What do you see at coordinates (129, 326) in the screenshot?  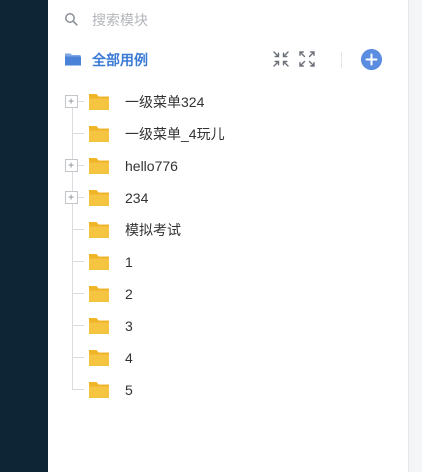 I see `tree-node-label: 3` at bounding box center [129, 326].